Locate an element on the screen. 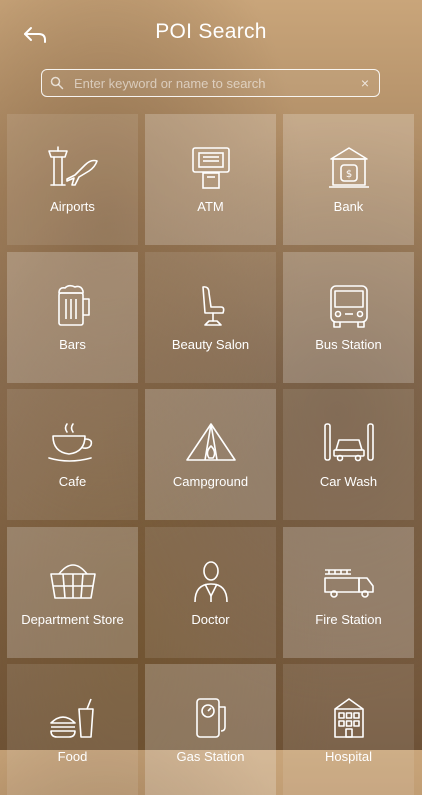 The height and width of the screenshot is (795, 422). tent-icon is located at coordinates (210, 442).